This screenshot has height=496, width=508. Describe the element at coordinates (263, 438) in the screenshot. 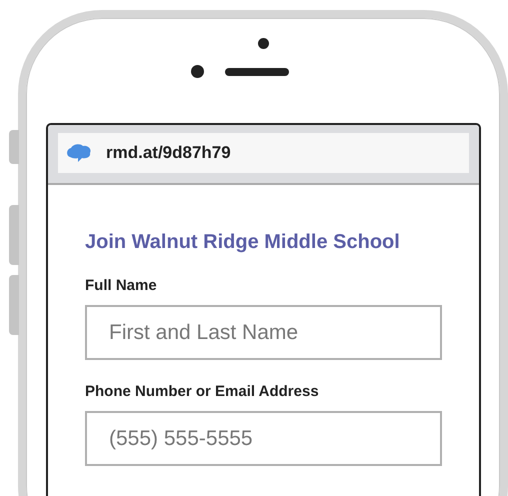

I see `input-field: (555) 555-5555` at that location.